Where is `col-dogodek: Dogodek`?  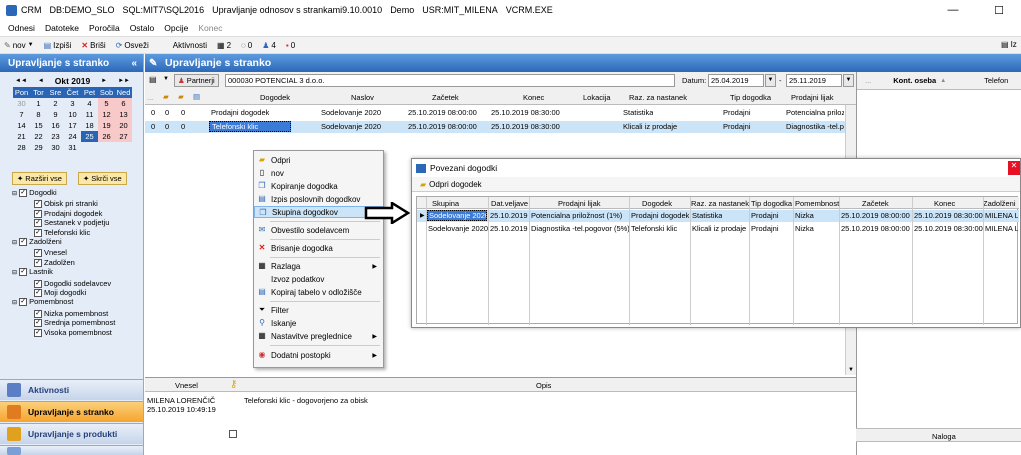 col-dogodek: Dogodek is located at coordinates (275, 97).